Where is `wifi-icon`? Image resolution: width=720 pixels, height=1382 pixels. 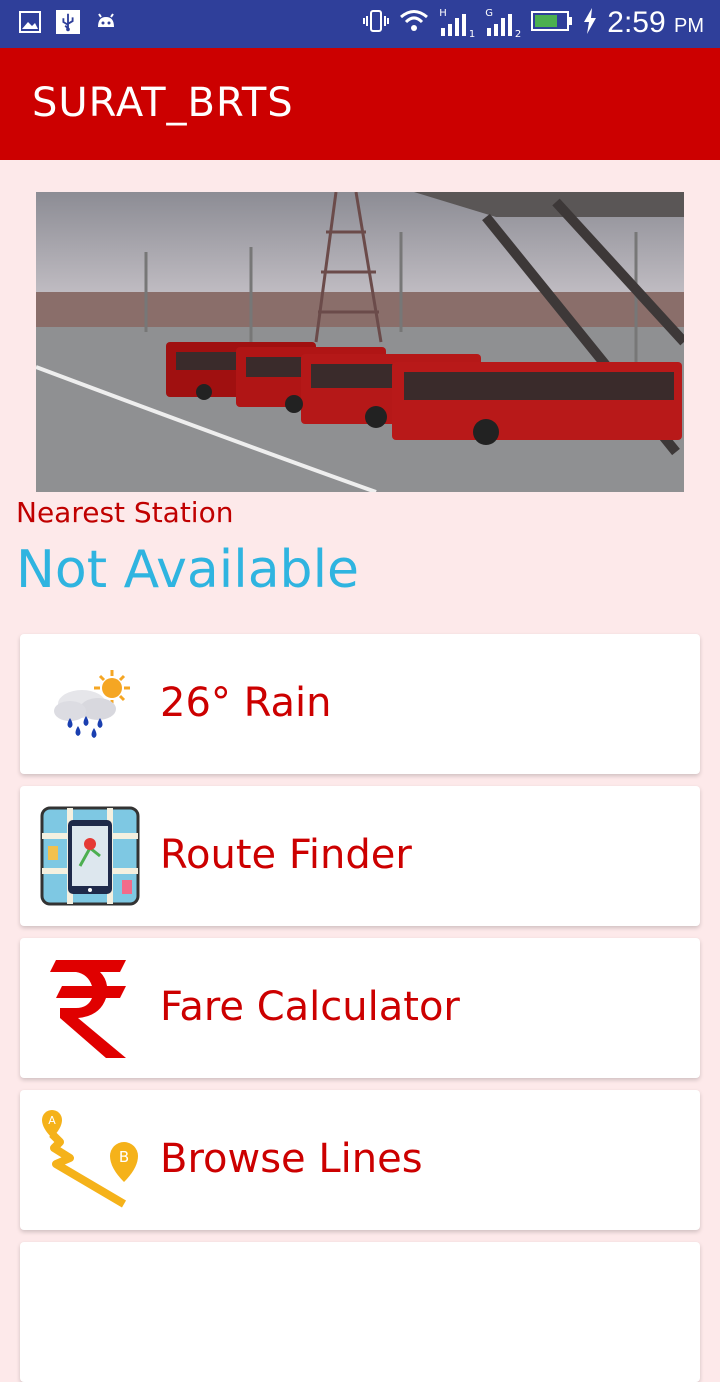
wifi-icon is located at coordinates (414, 23).